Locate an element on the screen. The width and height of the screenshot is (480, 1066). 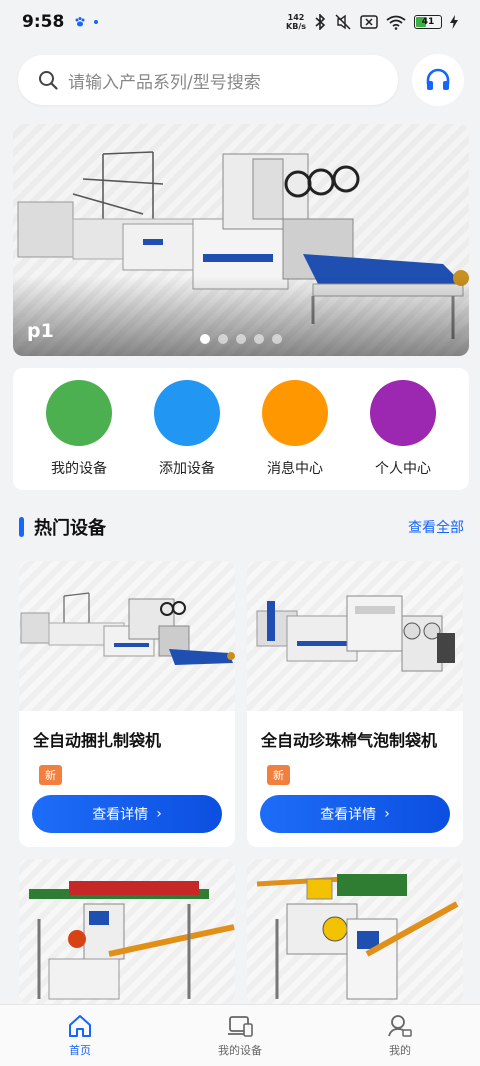
quick-action-add-device: 添加设备 is located at coordinates (187, 429).